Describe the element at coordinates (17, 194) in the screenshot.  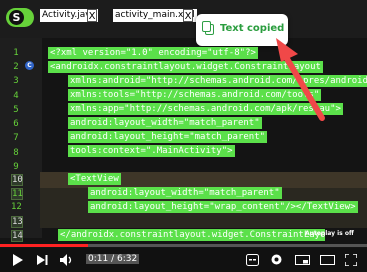
I see `line-number: 11` at that location.